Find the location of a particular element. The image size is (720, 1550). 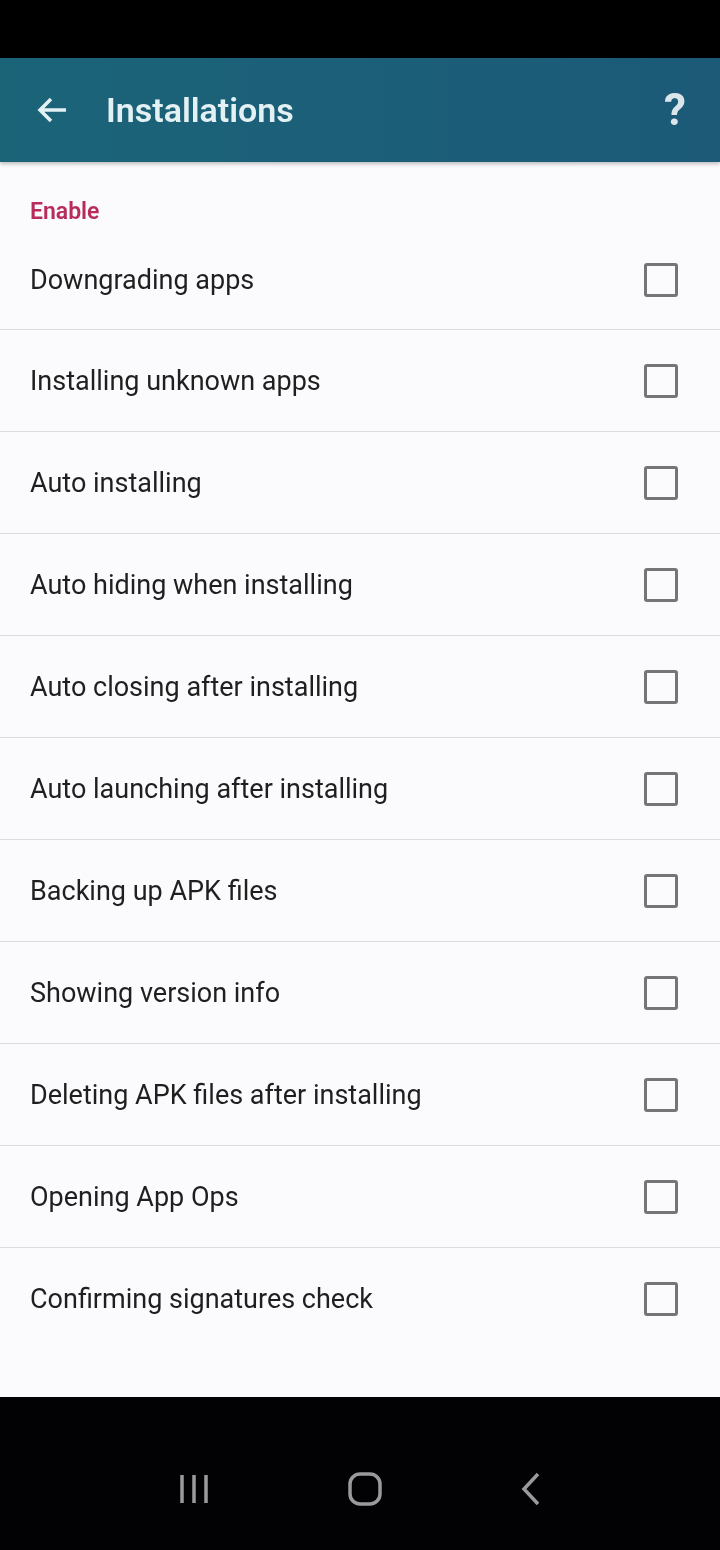

option-label: Auto installing is located at coordinates (116, 482).